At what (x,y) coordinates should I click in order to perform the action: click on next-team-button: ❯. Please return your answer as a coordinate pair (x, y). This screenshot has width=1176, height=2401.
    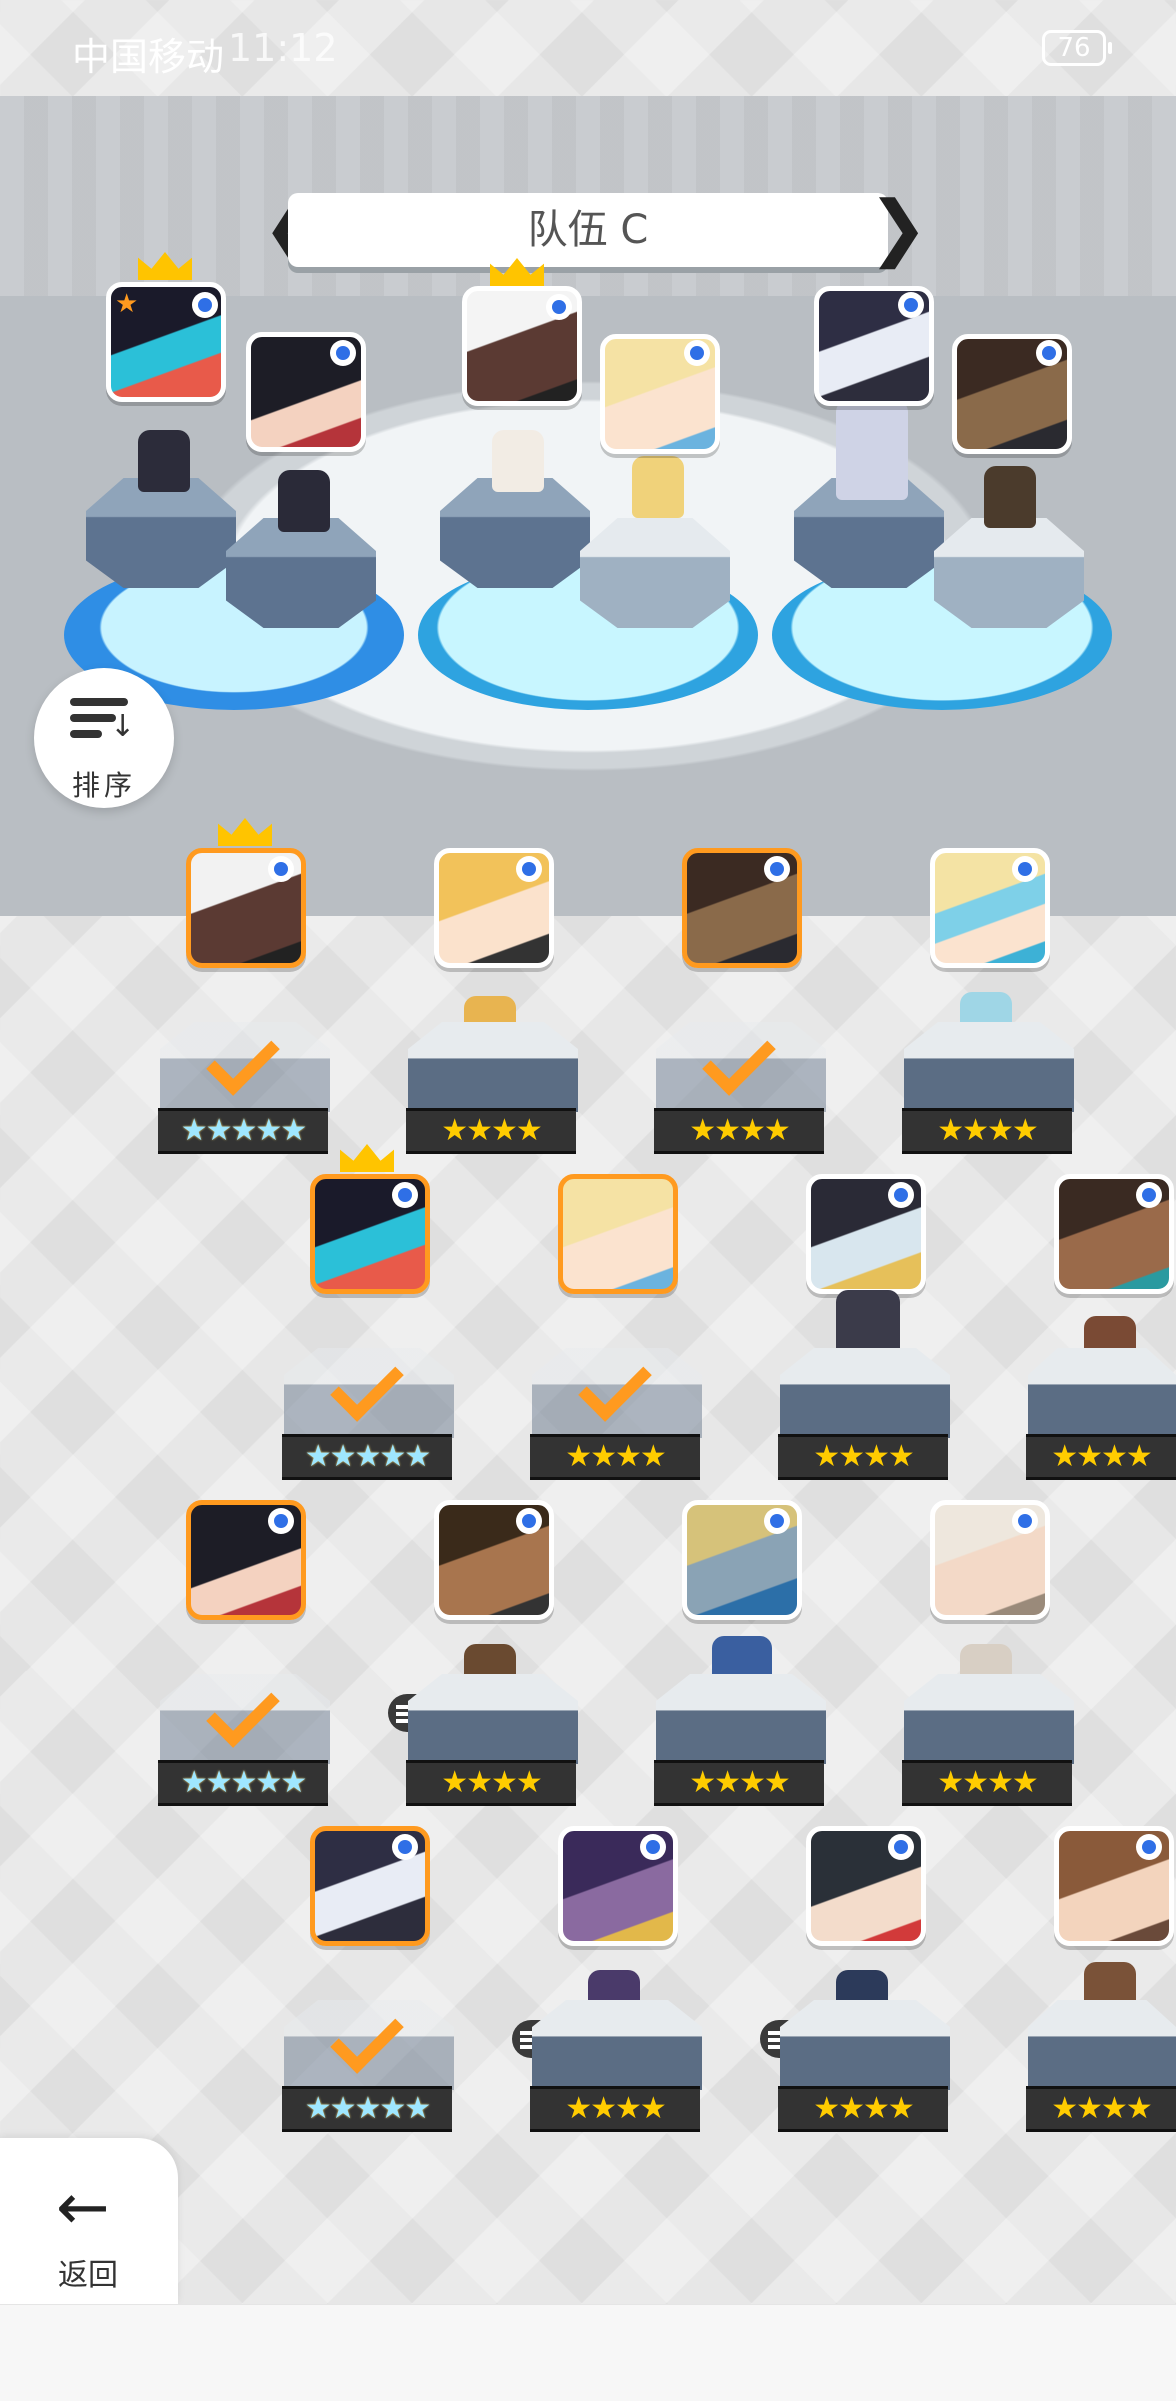
    Looking at the image, I should click on (898, 230).